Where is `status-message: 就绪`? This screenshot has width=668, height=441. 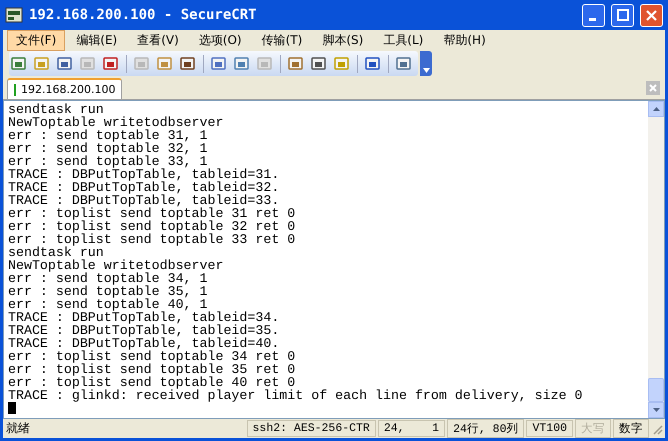 status-message: 就绪 is located at coordinates (18, 428).